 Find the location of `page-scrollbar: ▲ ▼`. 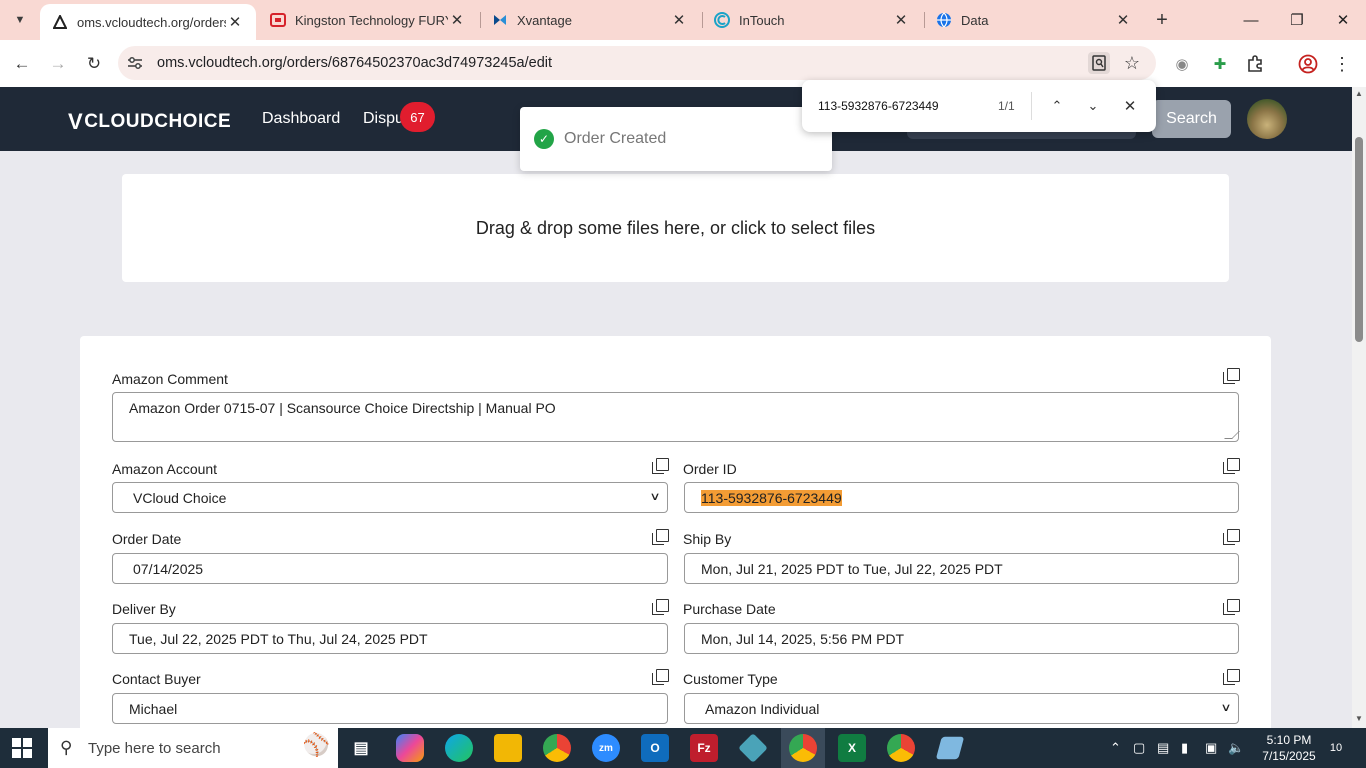

page-scrollbar: ▲ ▼ is located at coordinates (1359, 407).